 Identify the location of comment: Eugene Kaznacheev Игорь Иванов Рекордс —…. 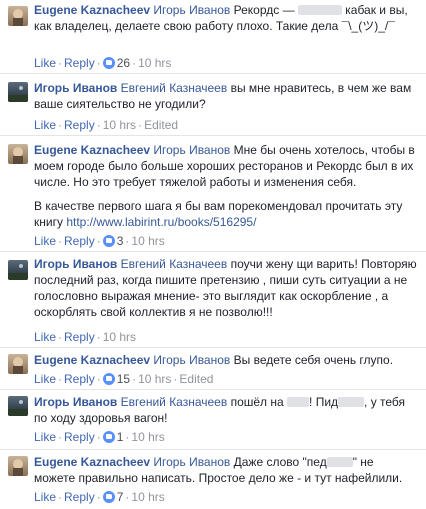
(213, 37).